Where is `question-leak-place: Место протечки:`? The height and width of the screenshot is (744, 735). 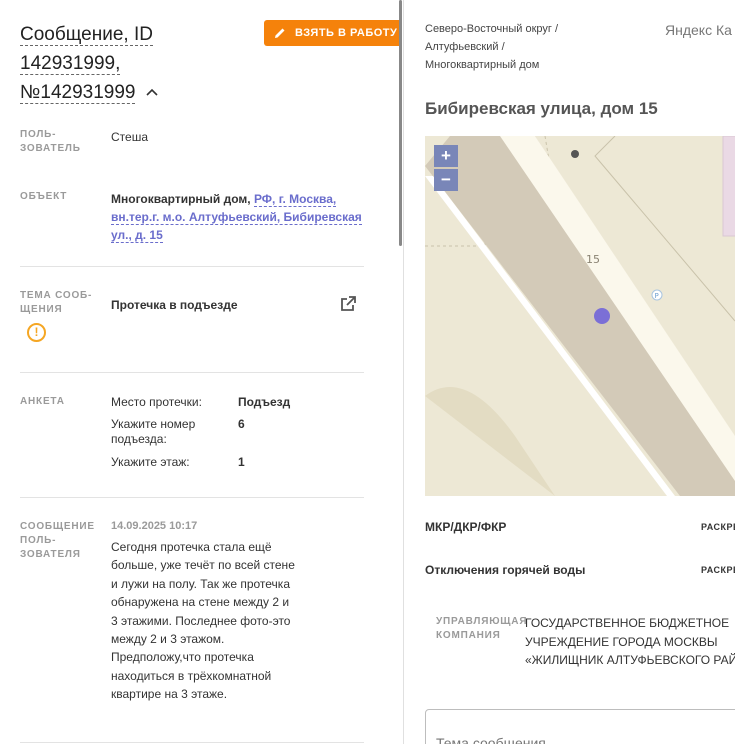
question-leak-place: Место протечки: is located at coordinates (156, 402).